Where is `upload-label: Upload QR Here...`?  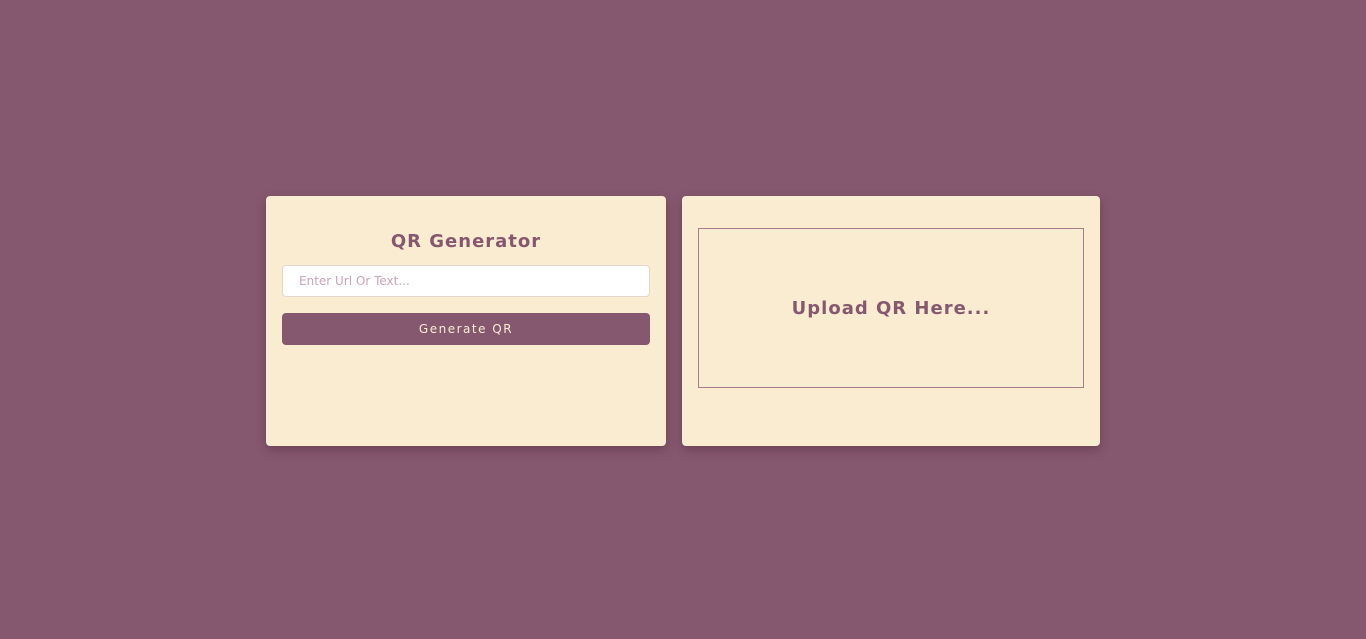
upload-label: Upload QR Here... is located at coordinates (891, 308).